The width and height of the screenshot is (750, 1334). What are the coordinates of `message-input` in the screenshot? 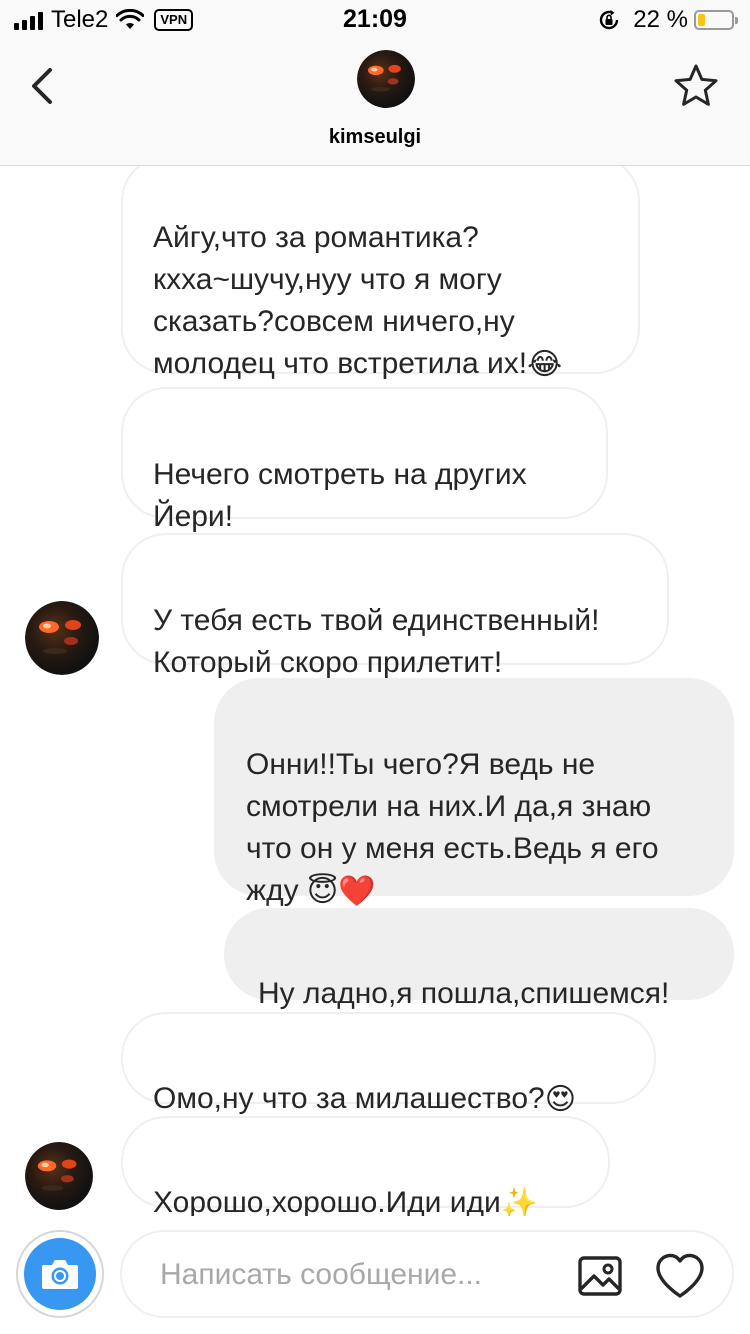 It's located at (355, 1275).